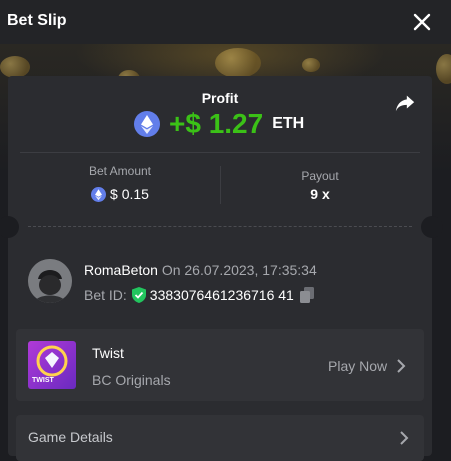  I want to click on payout-label: Payout, so click(320, 176).